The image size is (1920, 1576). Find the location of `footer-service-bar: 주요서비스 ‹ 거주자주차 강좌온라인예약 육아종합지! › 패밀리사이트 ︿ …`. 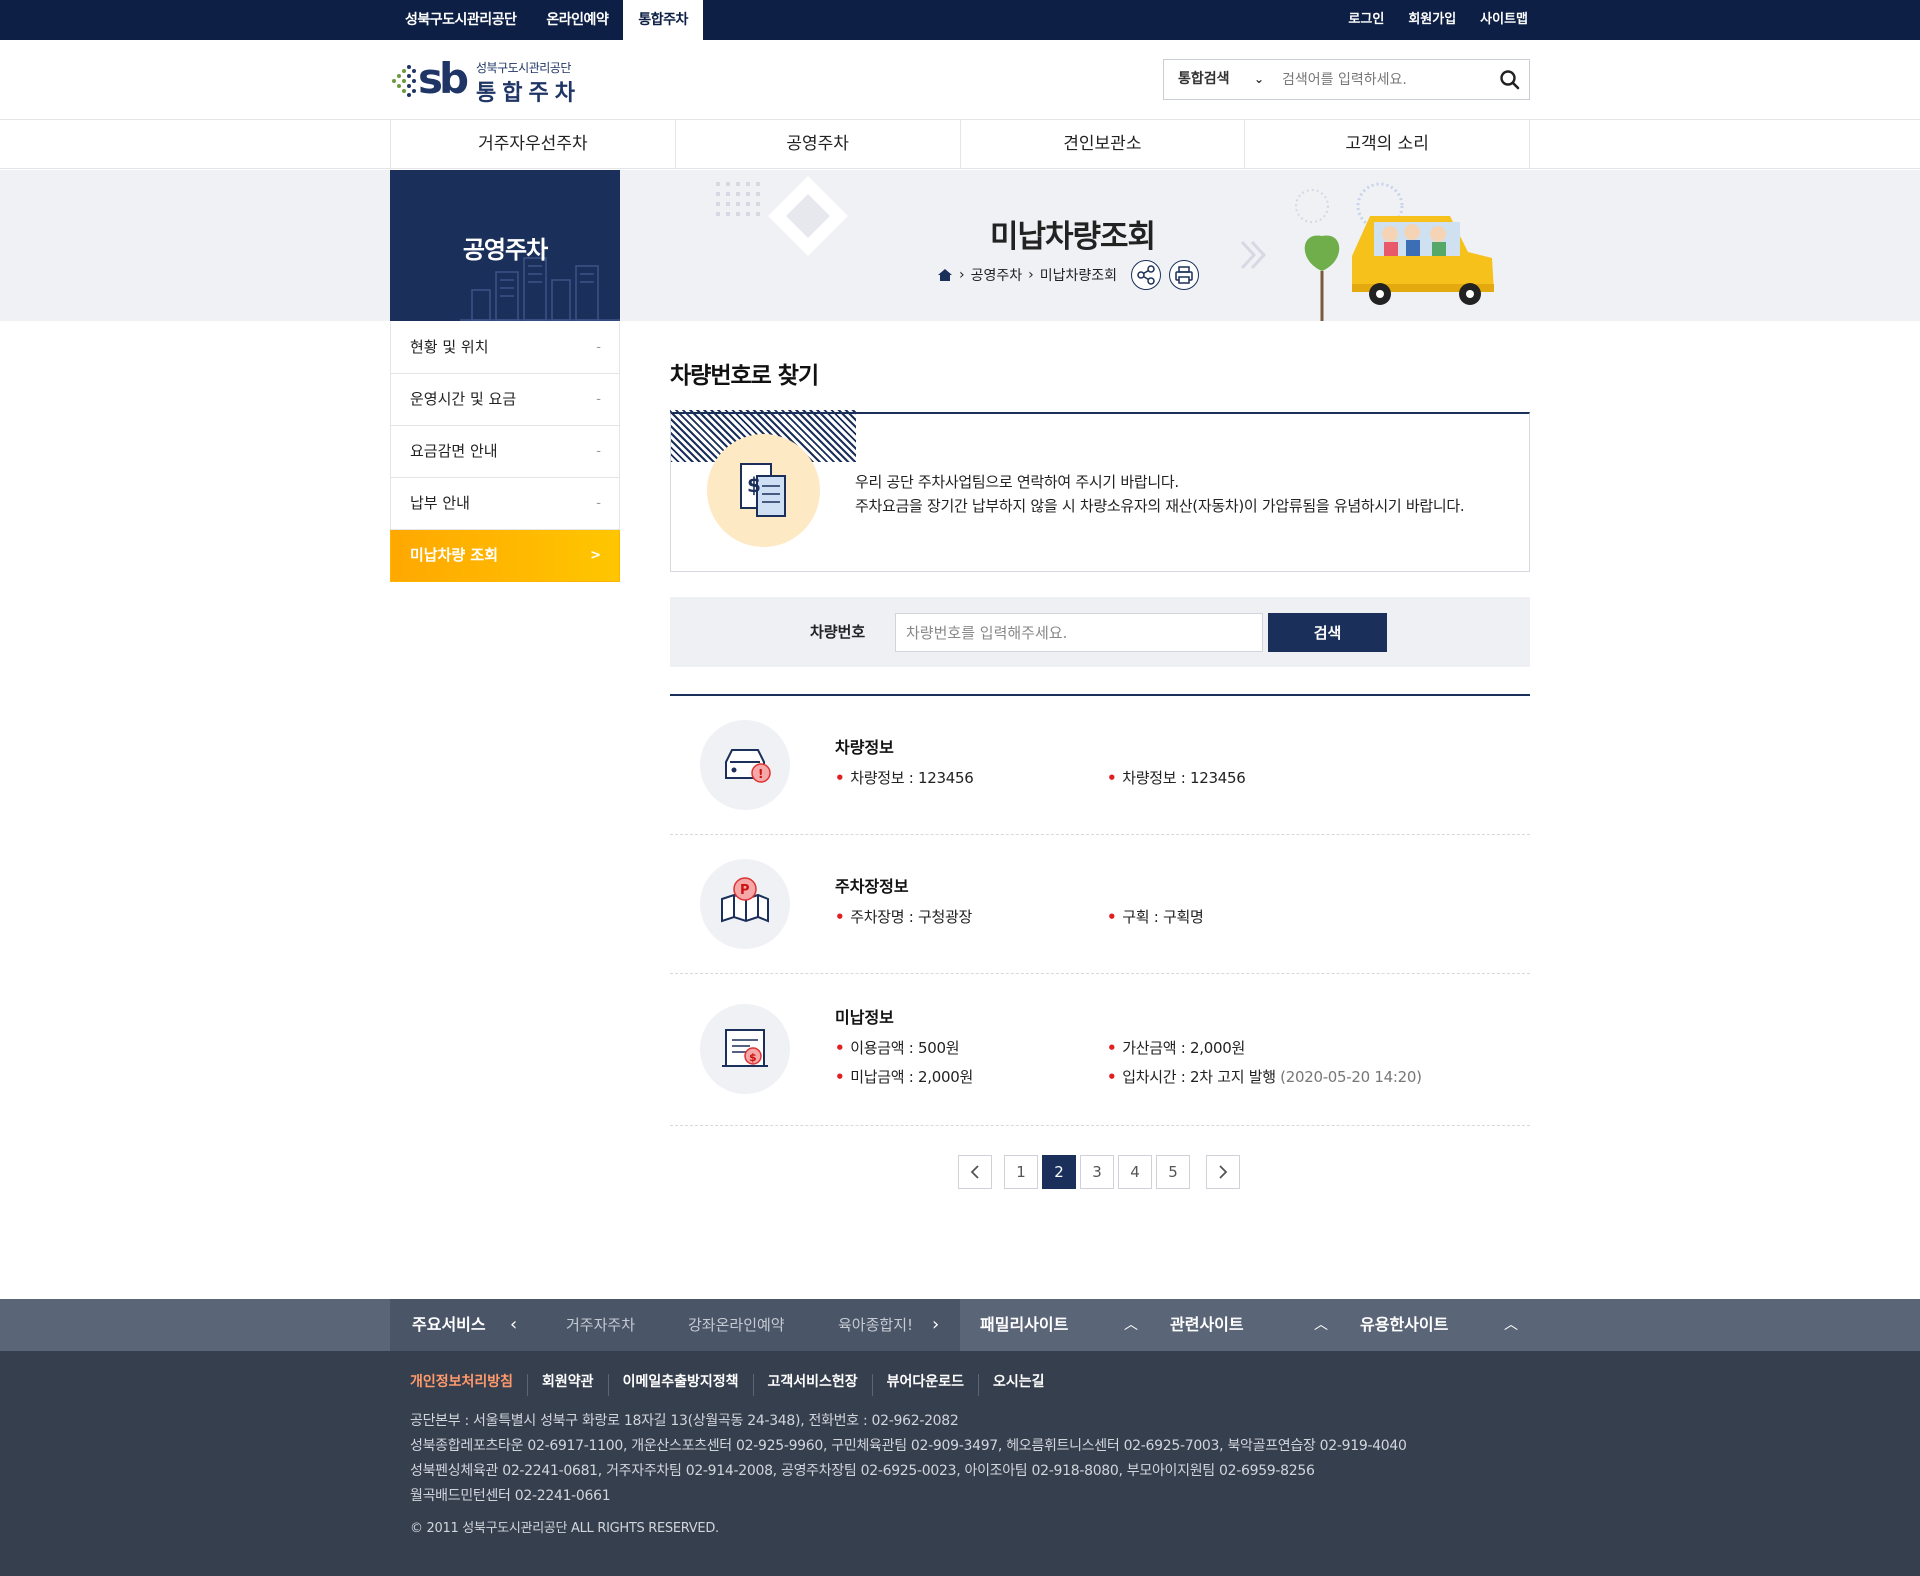

footer-service-bar: 주요서비스 ‹ 거주자주차 강좌온라인예약 육아종합지! › 패밀리사이트 ︿ … is located at coordinates (960, 1325).